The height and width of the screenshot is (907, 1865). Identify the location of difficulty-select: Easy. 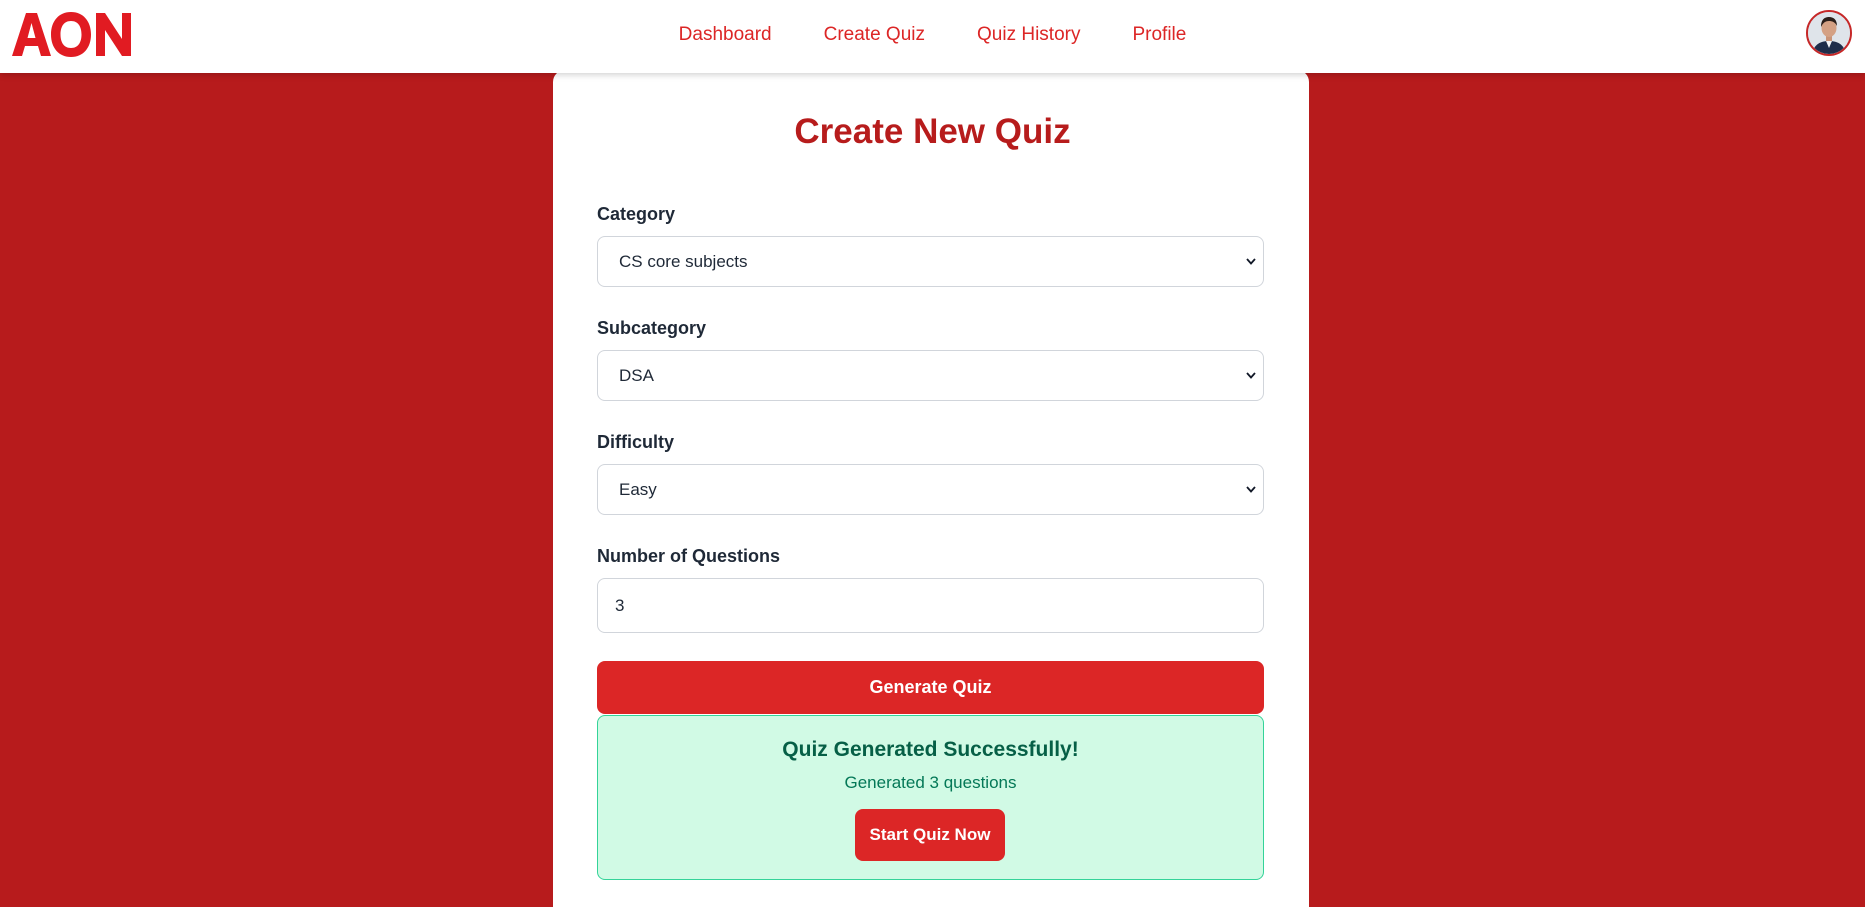
(930, 489).